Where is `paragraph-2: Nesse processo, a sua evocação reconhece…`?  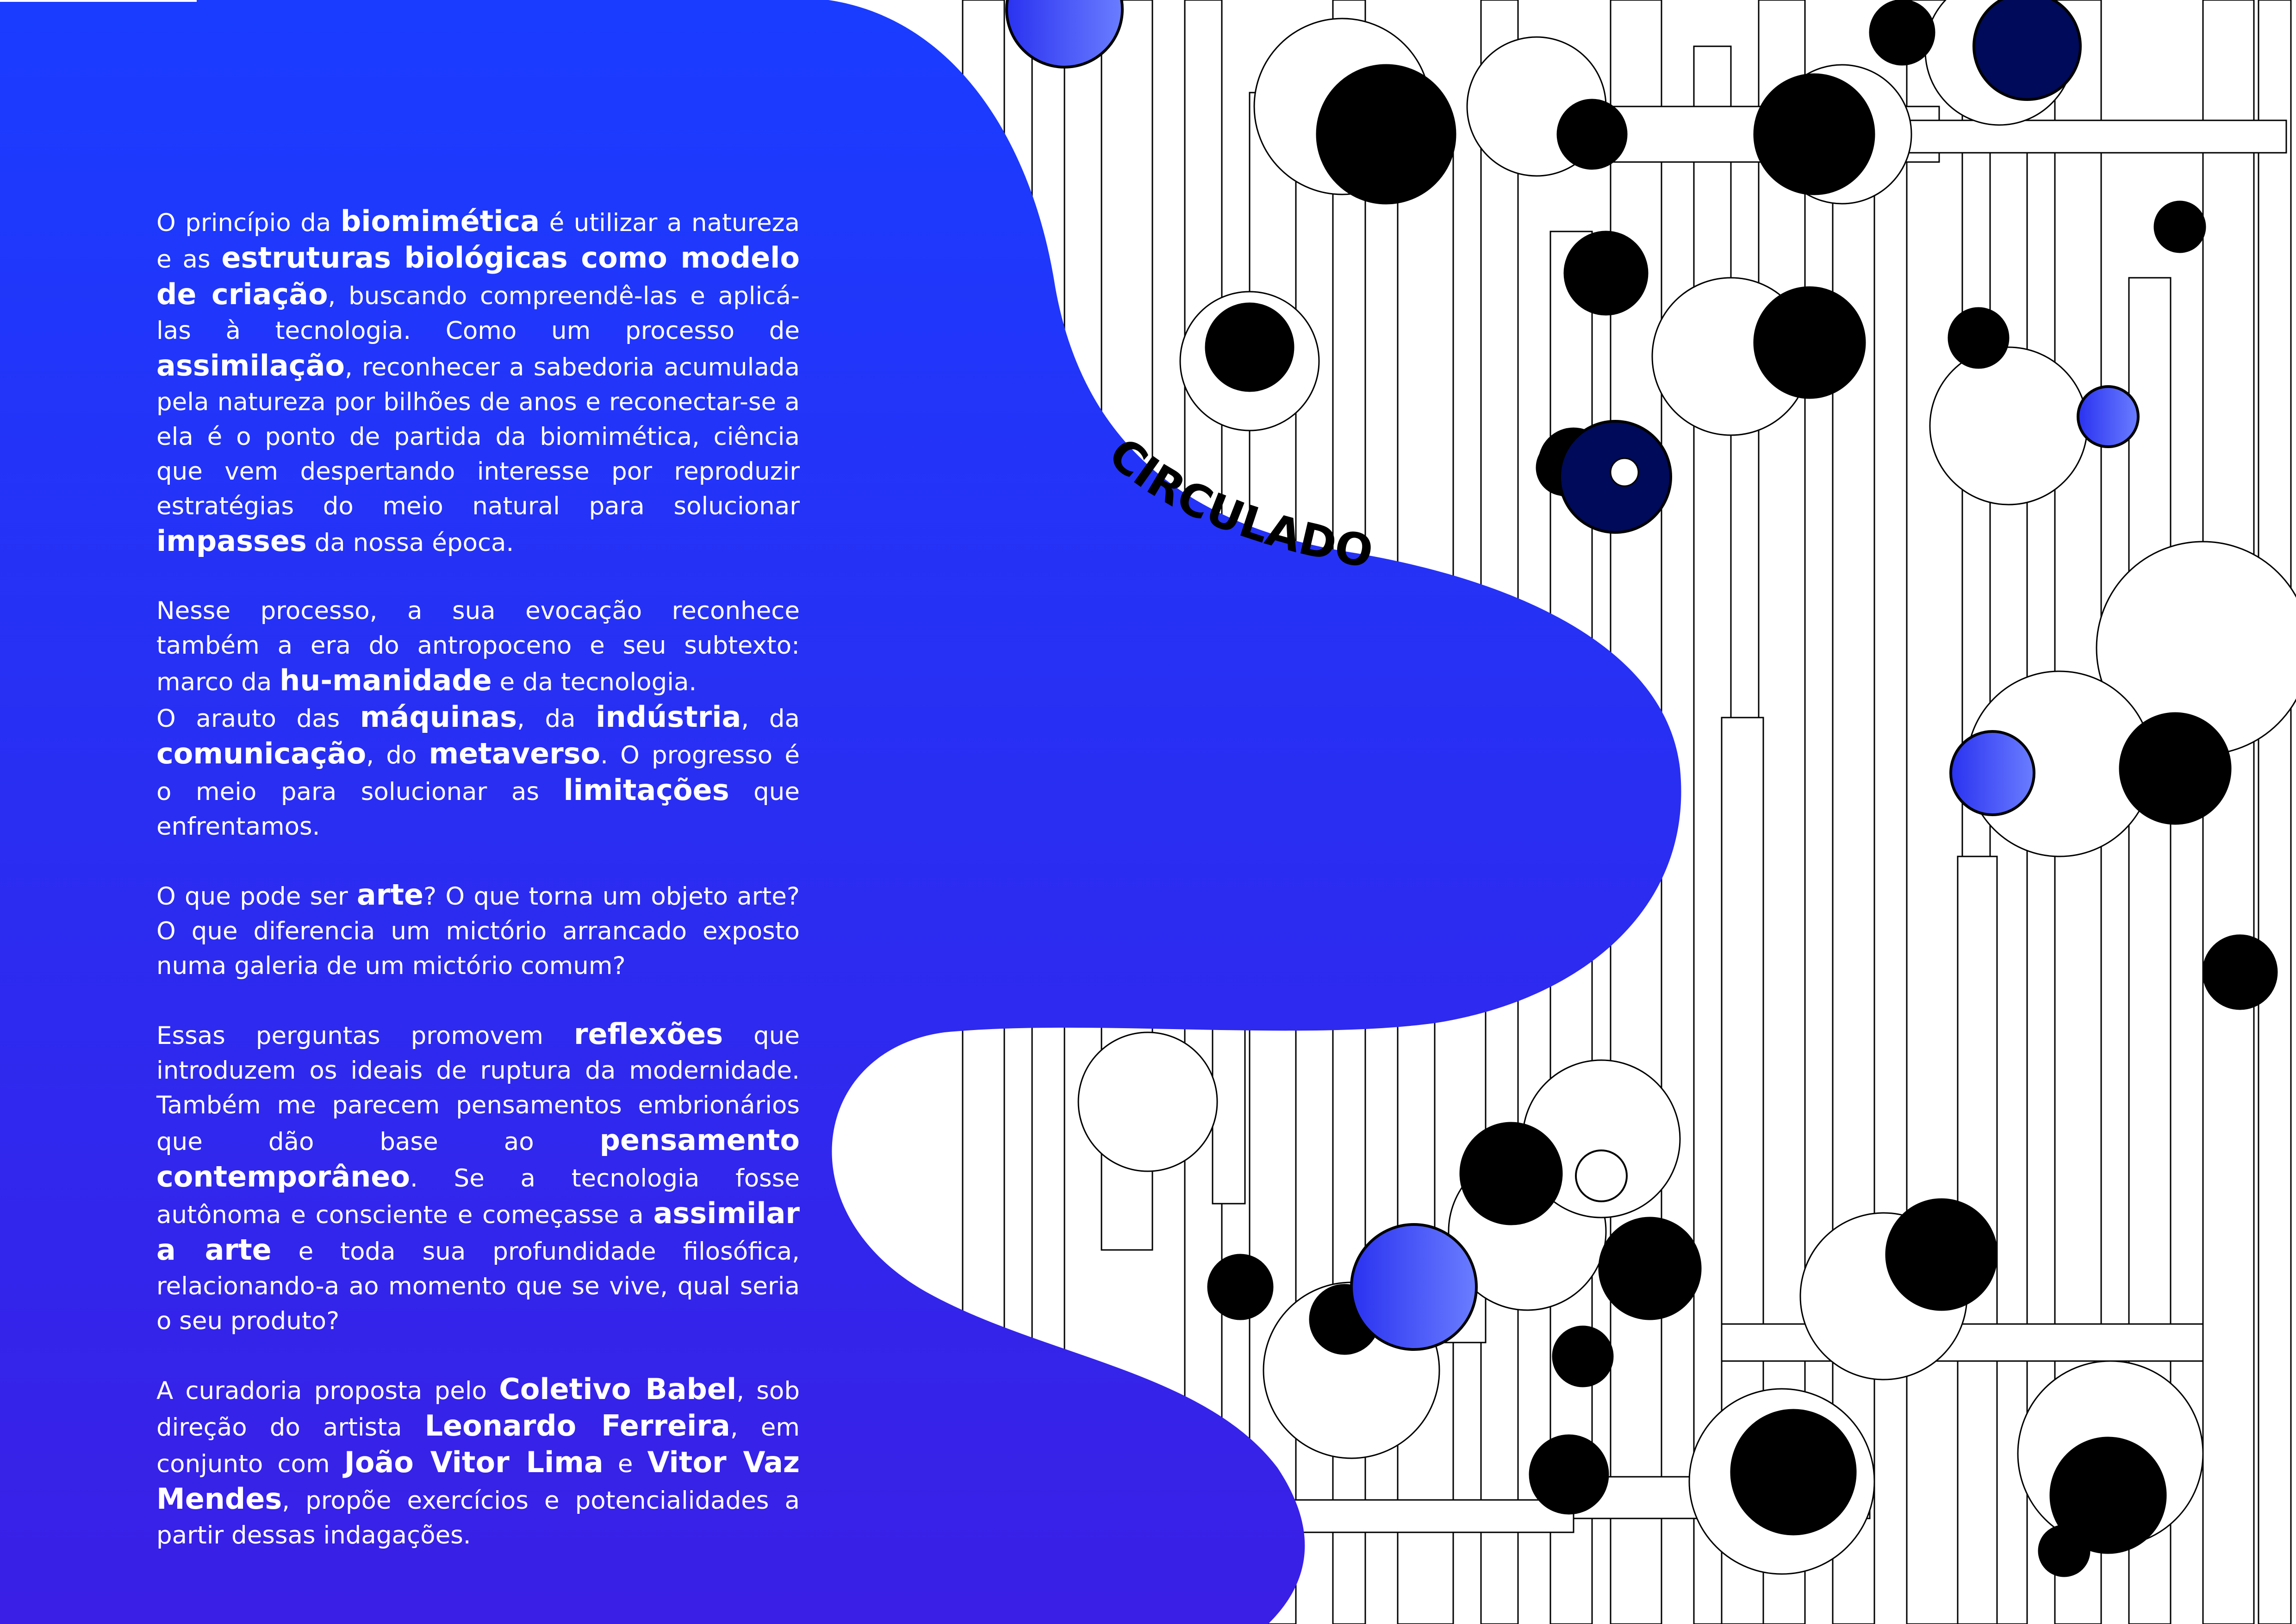
paragraph-2: Nesse processo, a sua evocação reconhece… is located at coordinates (478, 646).